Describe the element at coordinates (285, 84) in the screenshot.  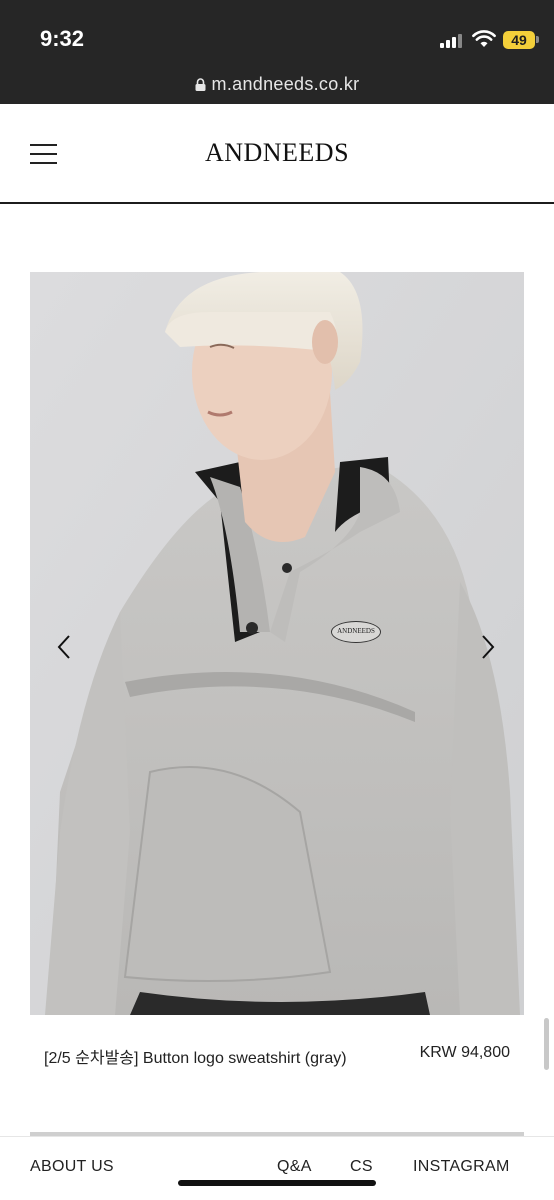
I see `url-text: m.andneeds.co.kr` at that location.